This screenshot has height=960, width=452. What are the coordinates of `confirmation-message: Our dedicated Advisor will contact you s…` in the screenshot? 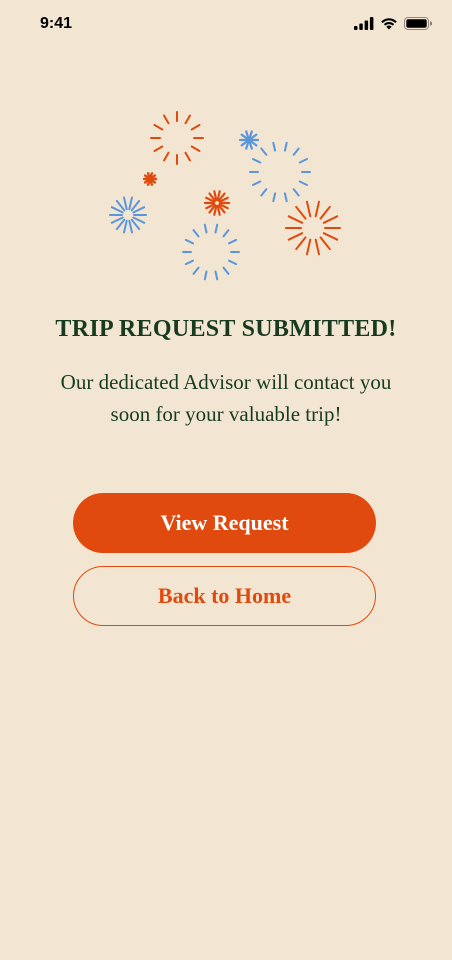 It's located at (226, 398).